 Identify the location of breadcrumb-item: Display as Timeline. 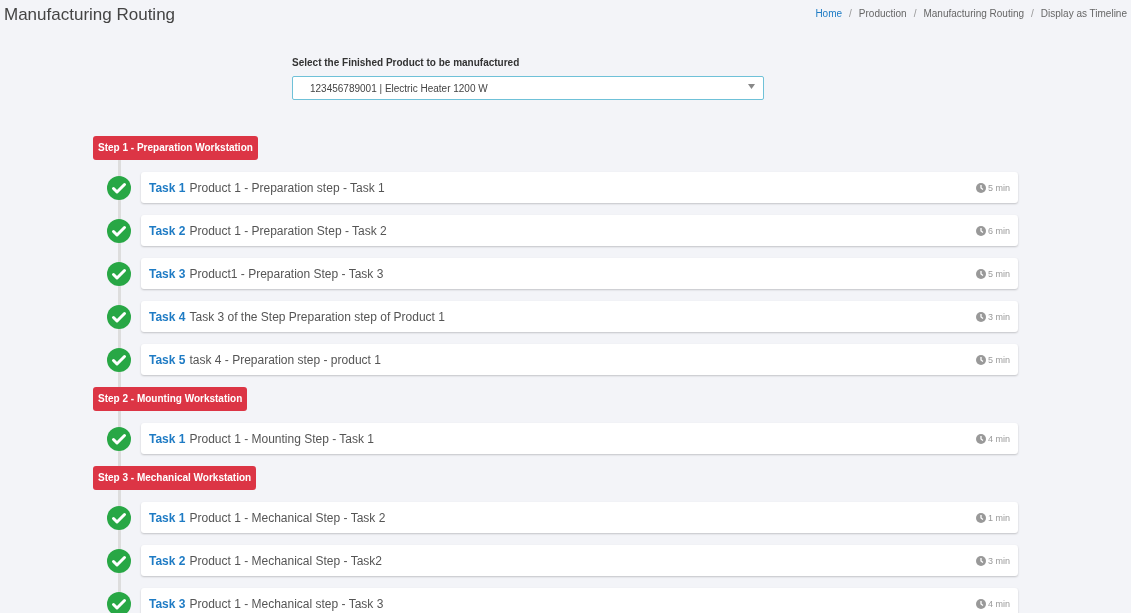
(1083, 13).